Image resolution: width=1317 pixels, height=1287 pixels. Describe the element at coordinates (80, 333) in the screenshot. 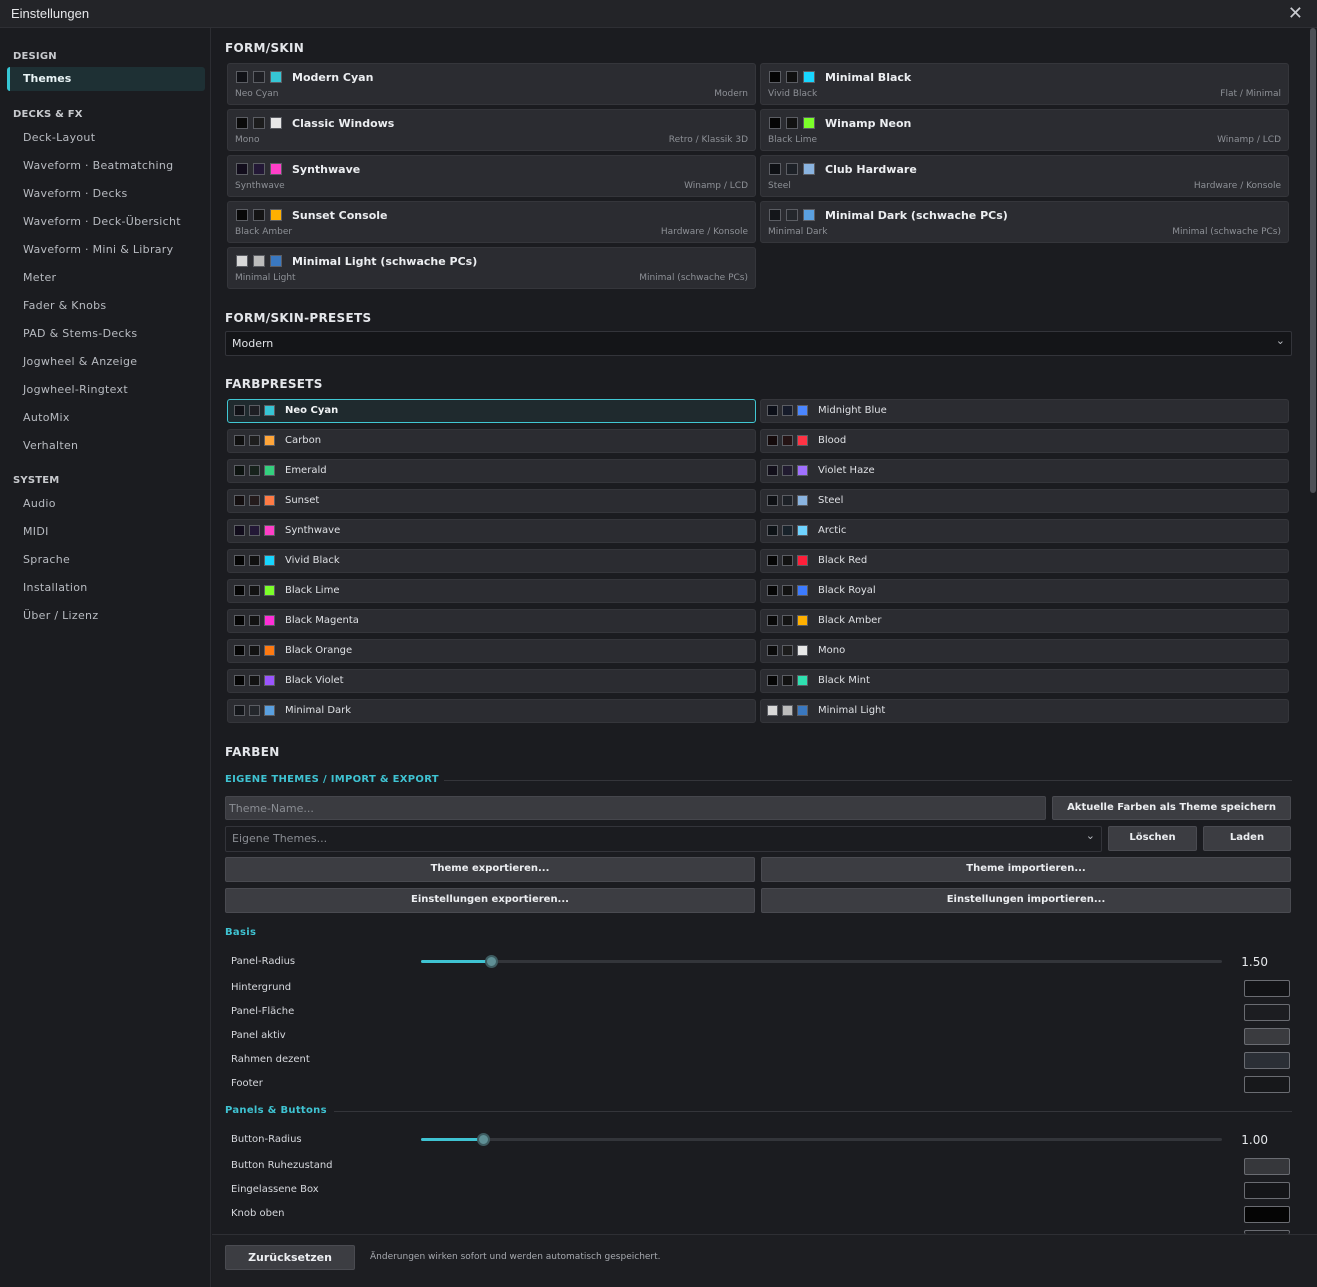

I see `sidebar-item-pad-stems: PAD & Stems-Decks` at that location.